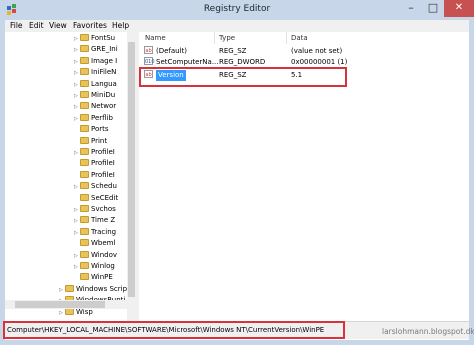  I want to click on watermark: larslohmann.blogspot.dk, so click(428, 331).